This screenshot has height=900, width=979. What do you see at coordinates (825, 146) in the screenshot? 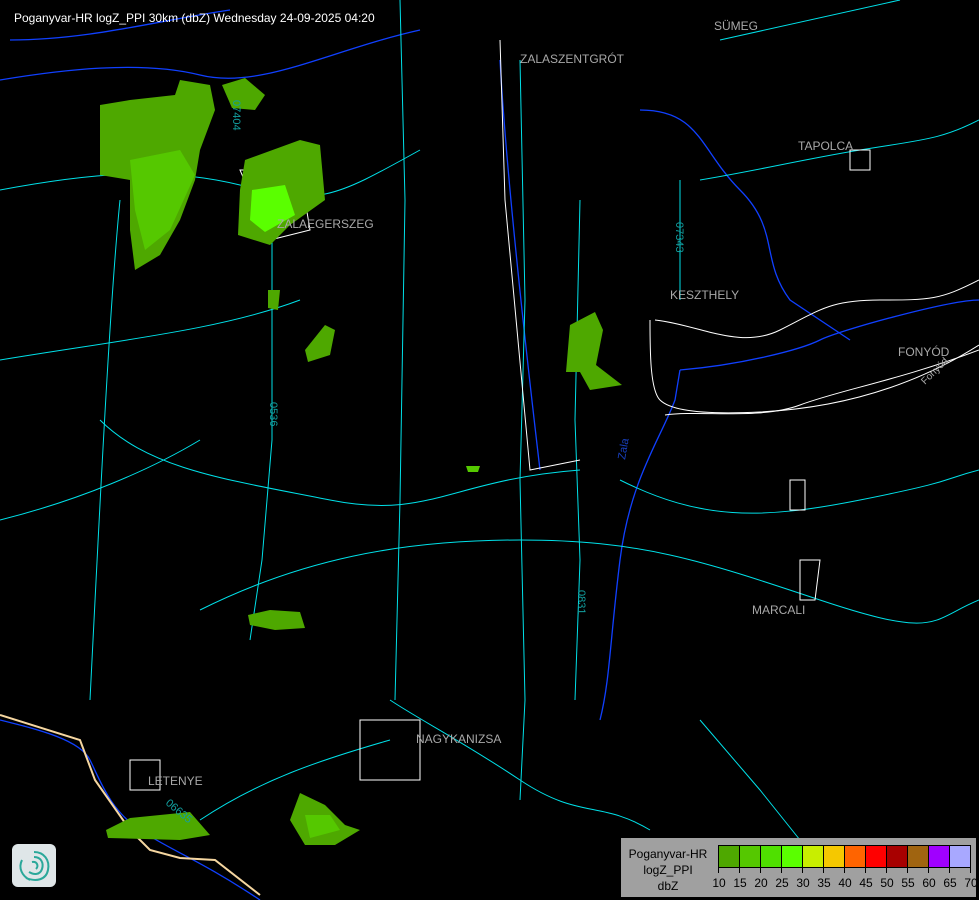
I see `city-tapolca: TAPOLCA` at bounding box center [825, 146].